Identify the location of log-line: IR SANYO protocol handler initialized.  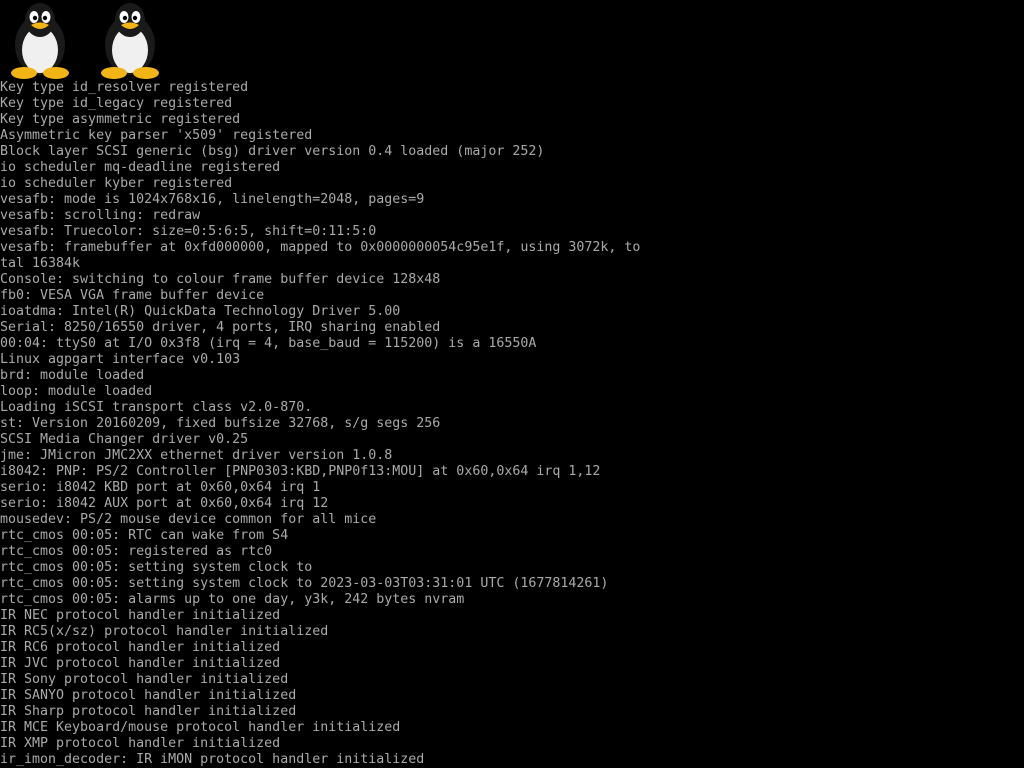
(148, 695).